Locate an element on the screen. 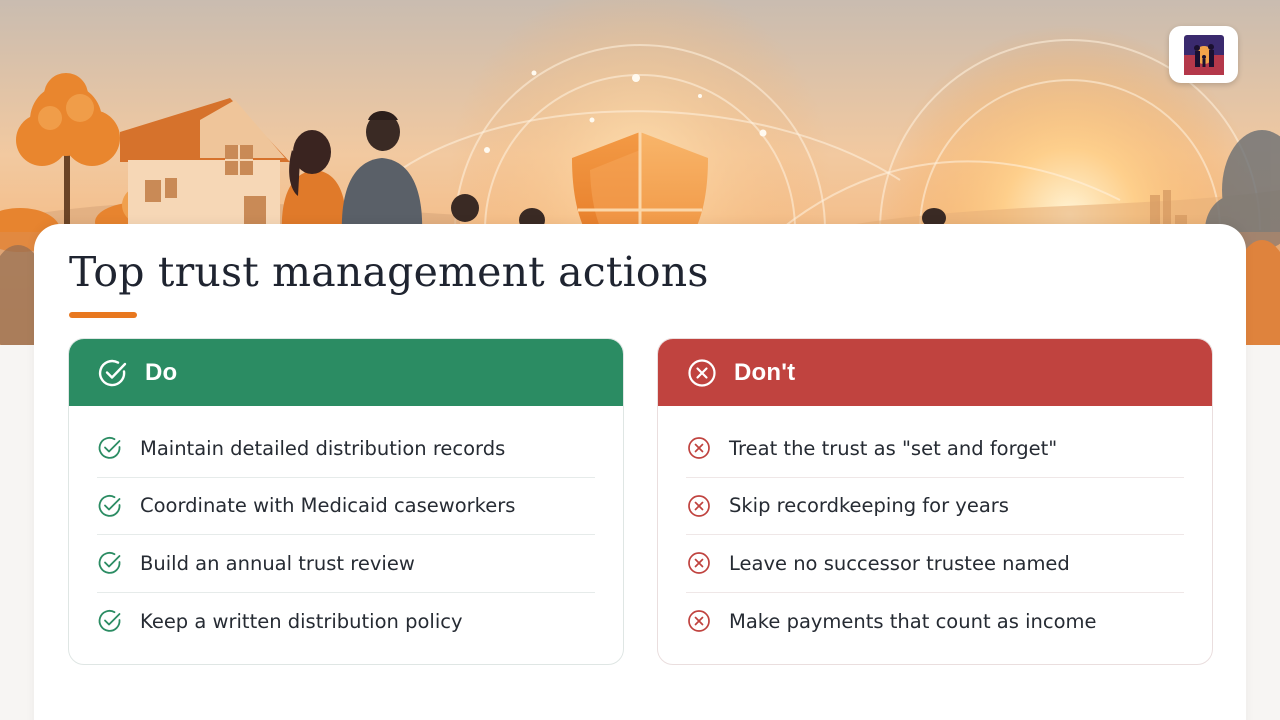 The height and width of the screenshot is (720, 1280). dont-item-text: Skip recordkeeping for years is located at coordinates (869, 506).